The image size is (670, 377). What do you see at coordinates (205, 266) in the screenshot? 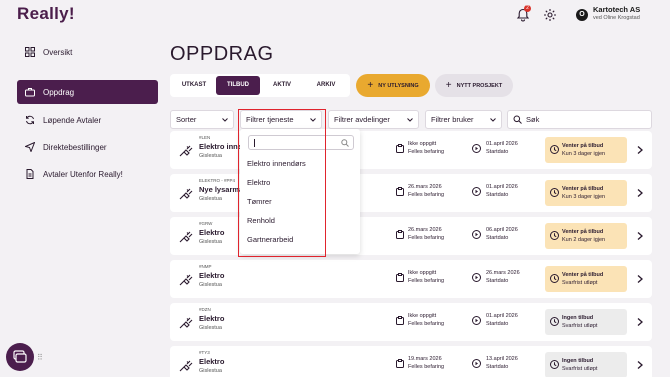
I see `row-id: #NMP` at bounding box center [205, 266].